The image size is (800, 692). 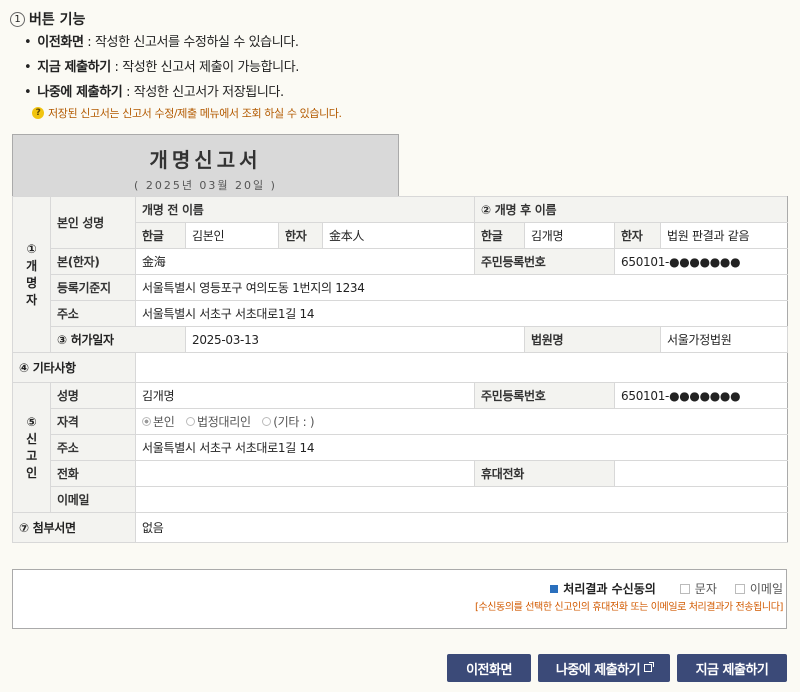 What do you see at coordinates (164, 422) in the screenshot?
I see `radio-label: 본인` at bounding box center [164, 422].